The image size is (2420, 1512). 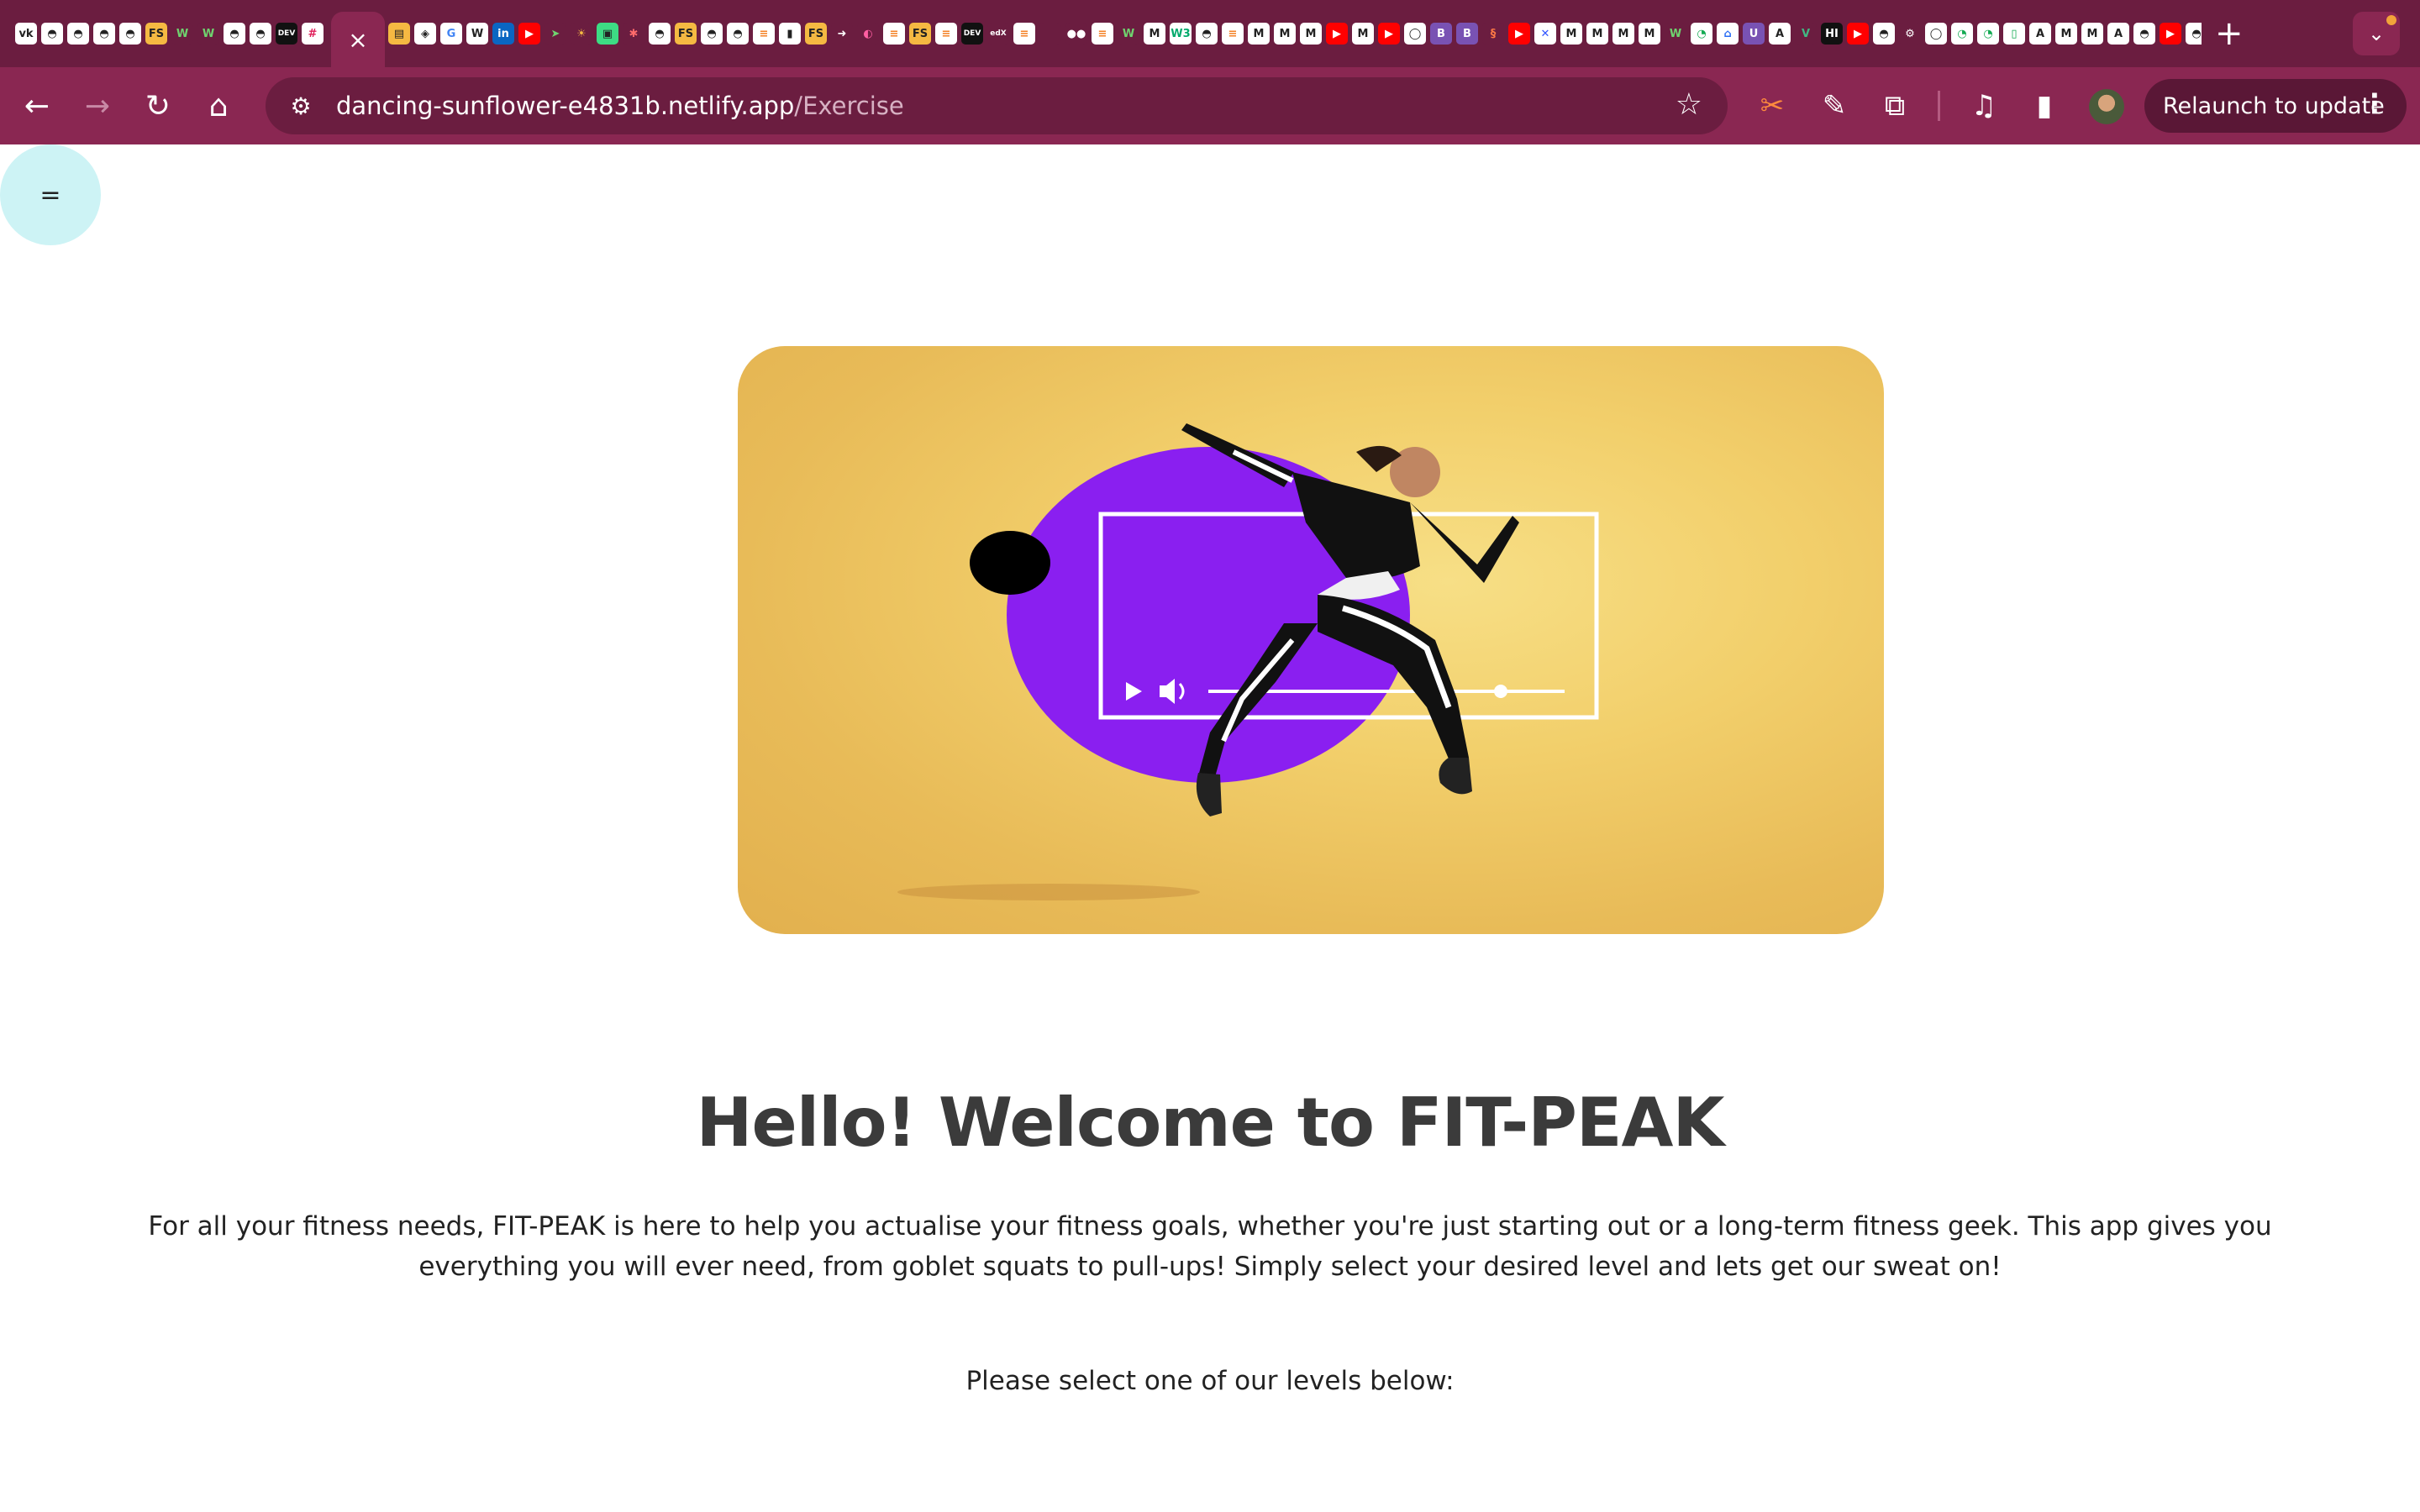 What do you see at coordinates (868, 34) in the screenshot?
I see `figma-icon: ◐` at bounding box center [868, 34].